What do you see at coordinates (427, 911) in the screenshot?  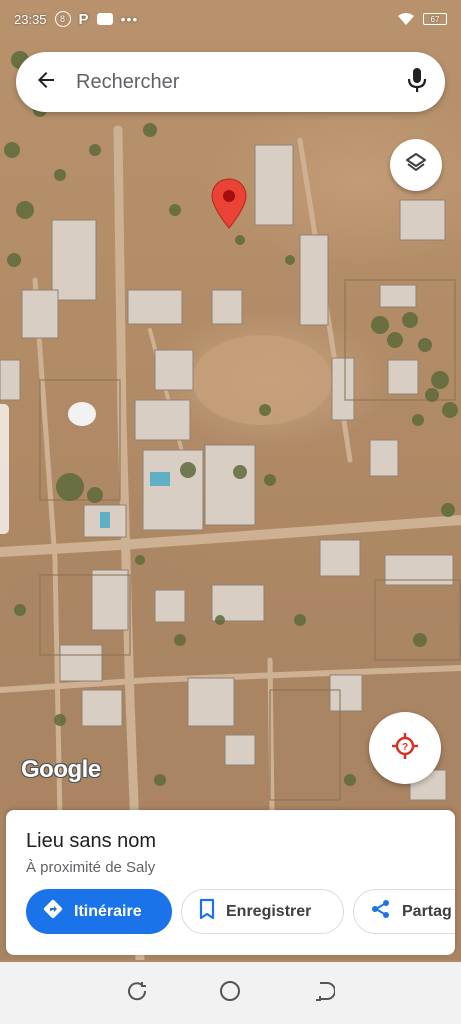 I see `share-label: Partag` at bounding box center [427, 911].